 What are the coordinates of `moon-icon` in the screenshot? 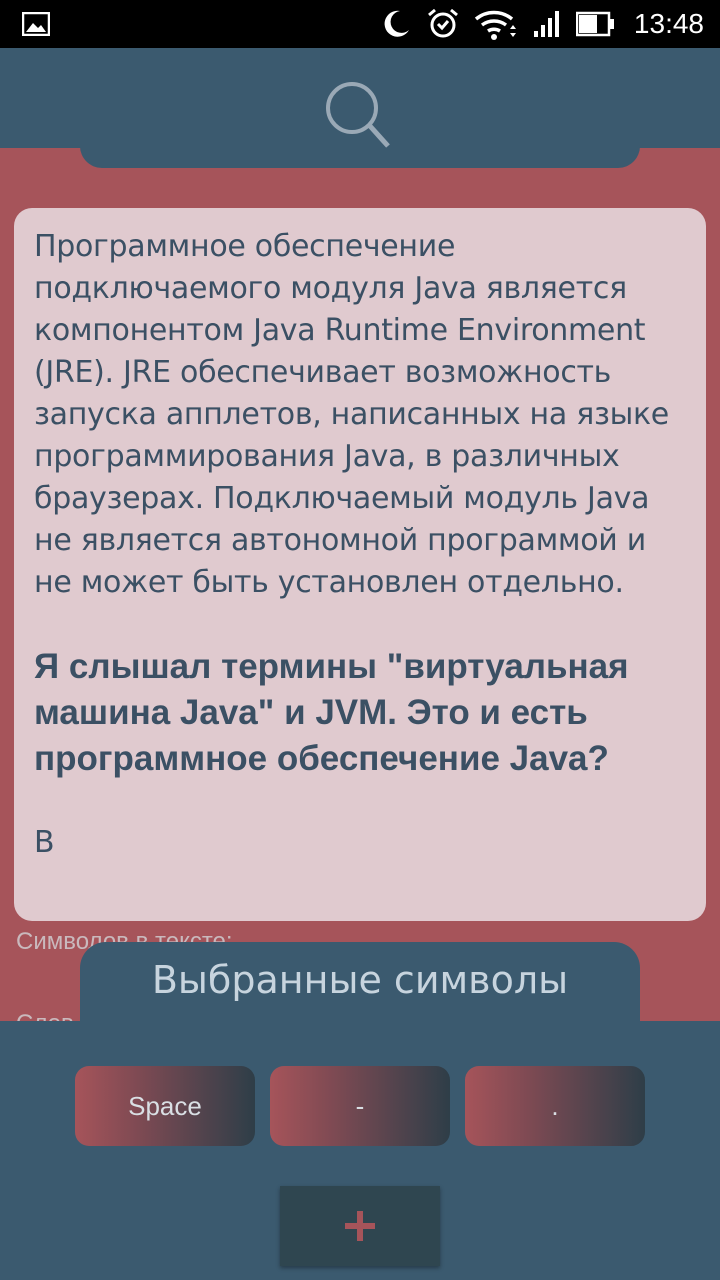 It's located at (396, 23).